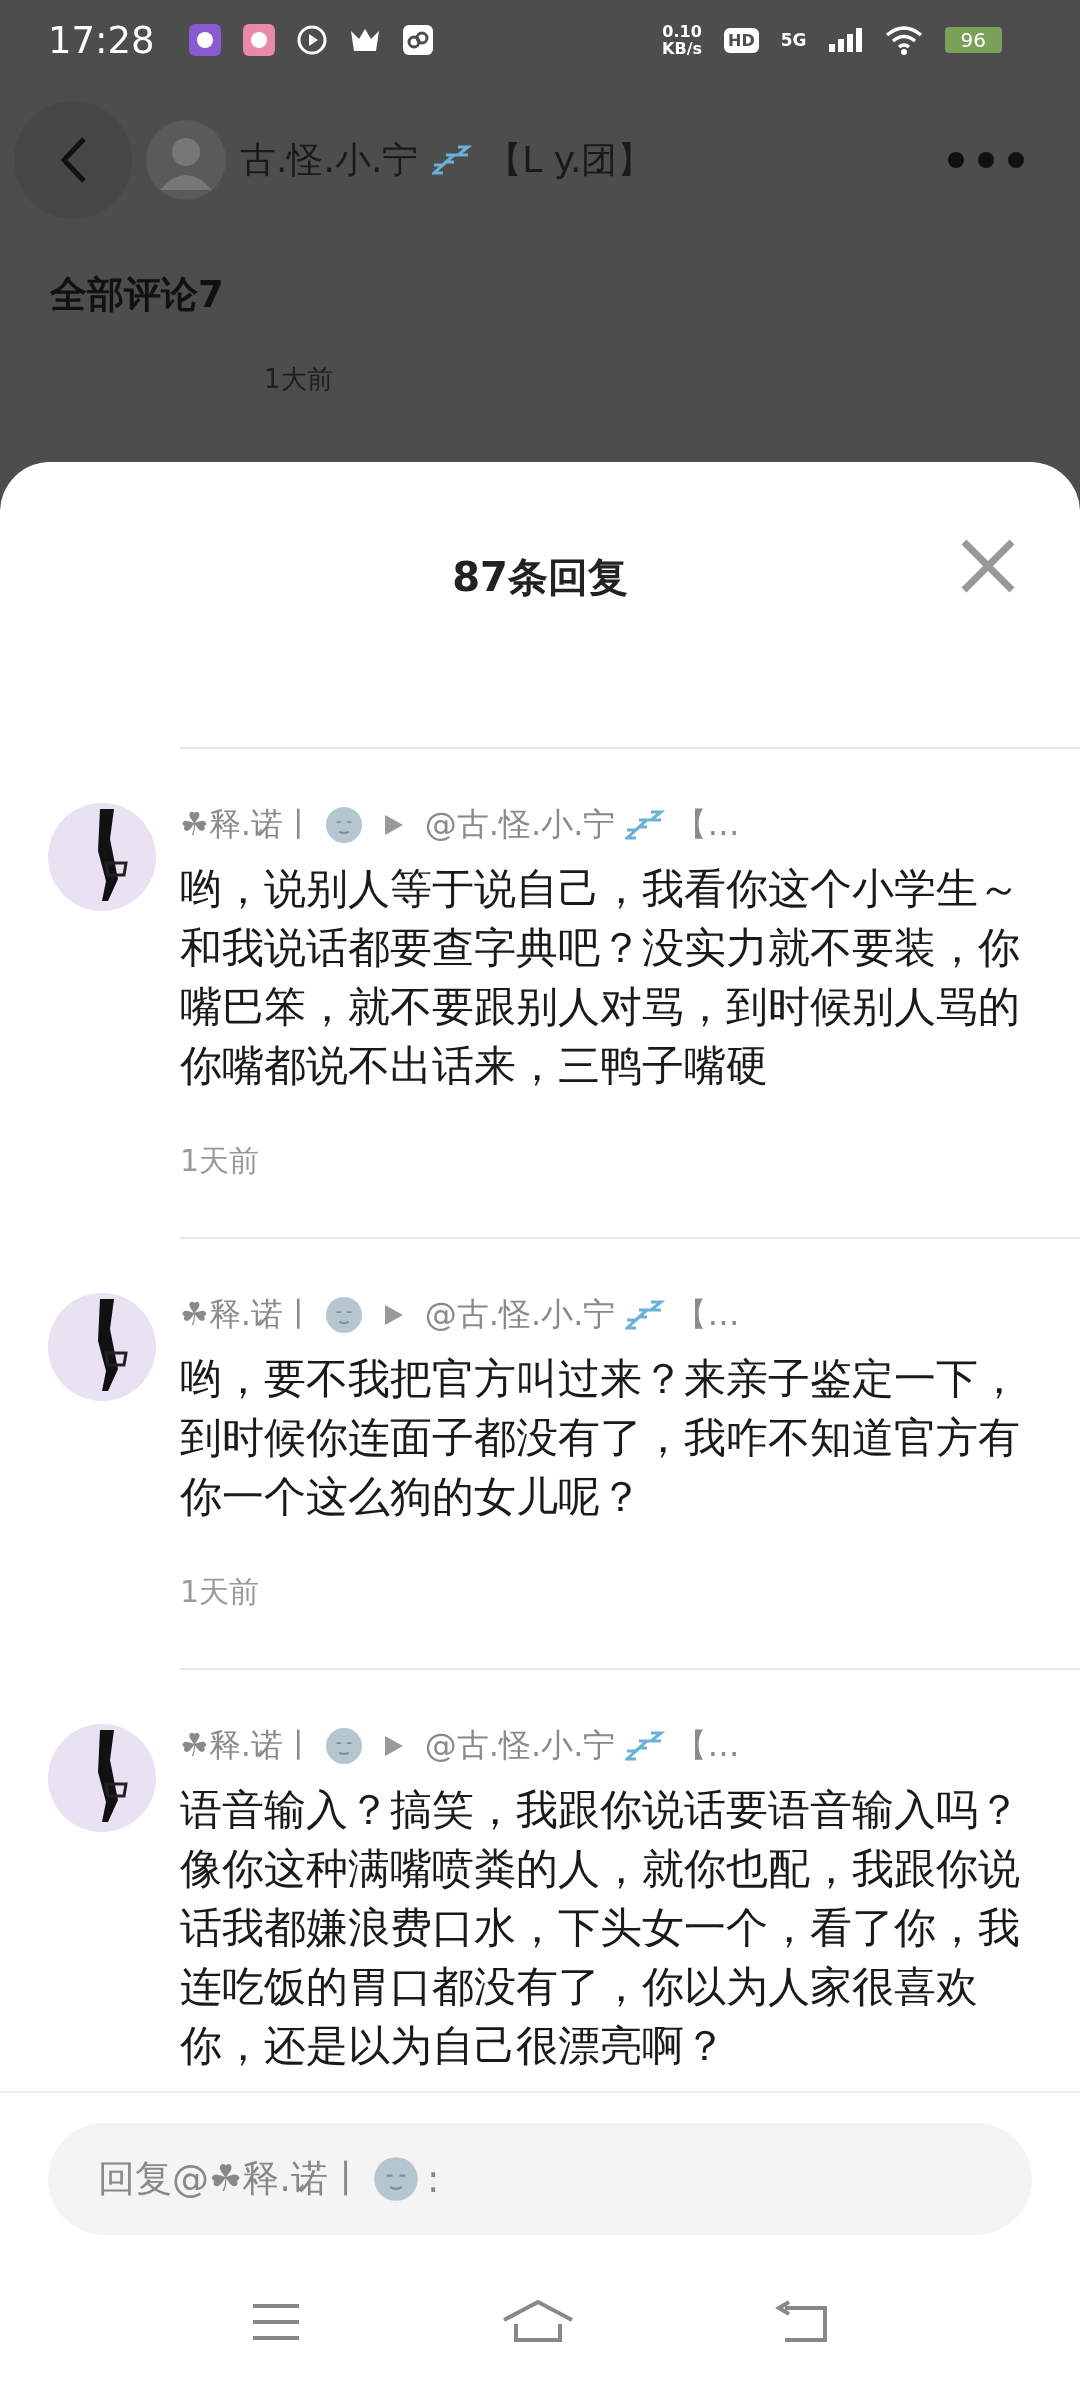 Image resolution: width=1080 pixels, height=2408 pixels. Describe the element at coordinates (364, 40) in the screenshot. I see `crown-icon` at that location.